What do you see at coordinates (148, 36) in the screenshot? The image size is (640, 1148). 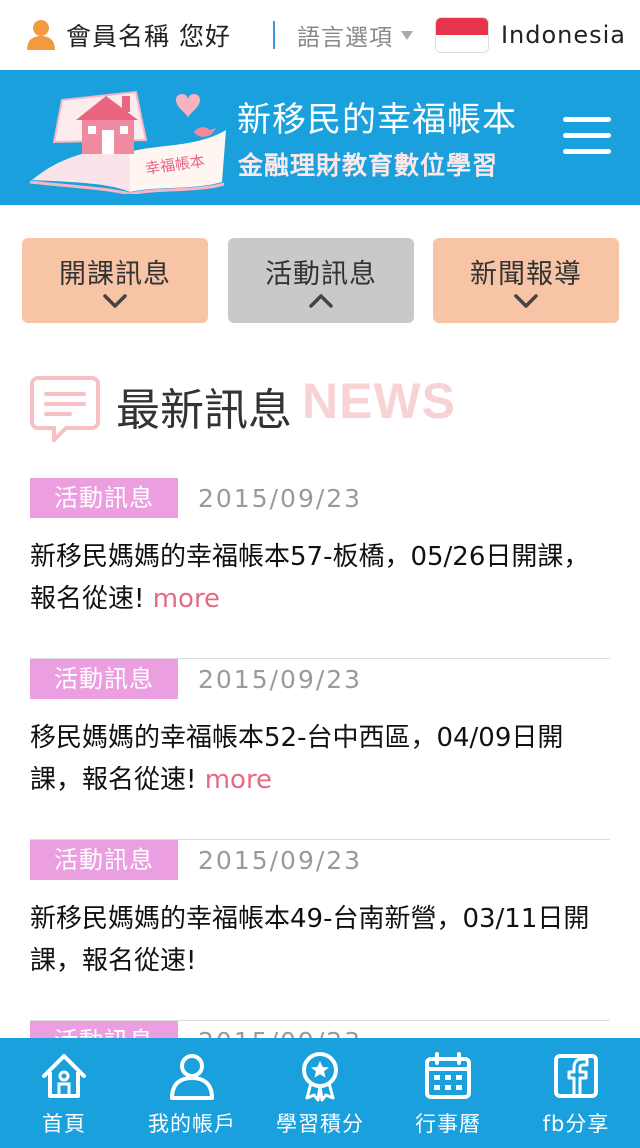 I see `member-greeting-text: 會員名稱 您好` at bounding box center [148, 36].